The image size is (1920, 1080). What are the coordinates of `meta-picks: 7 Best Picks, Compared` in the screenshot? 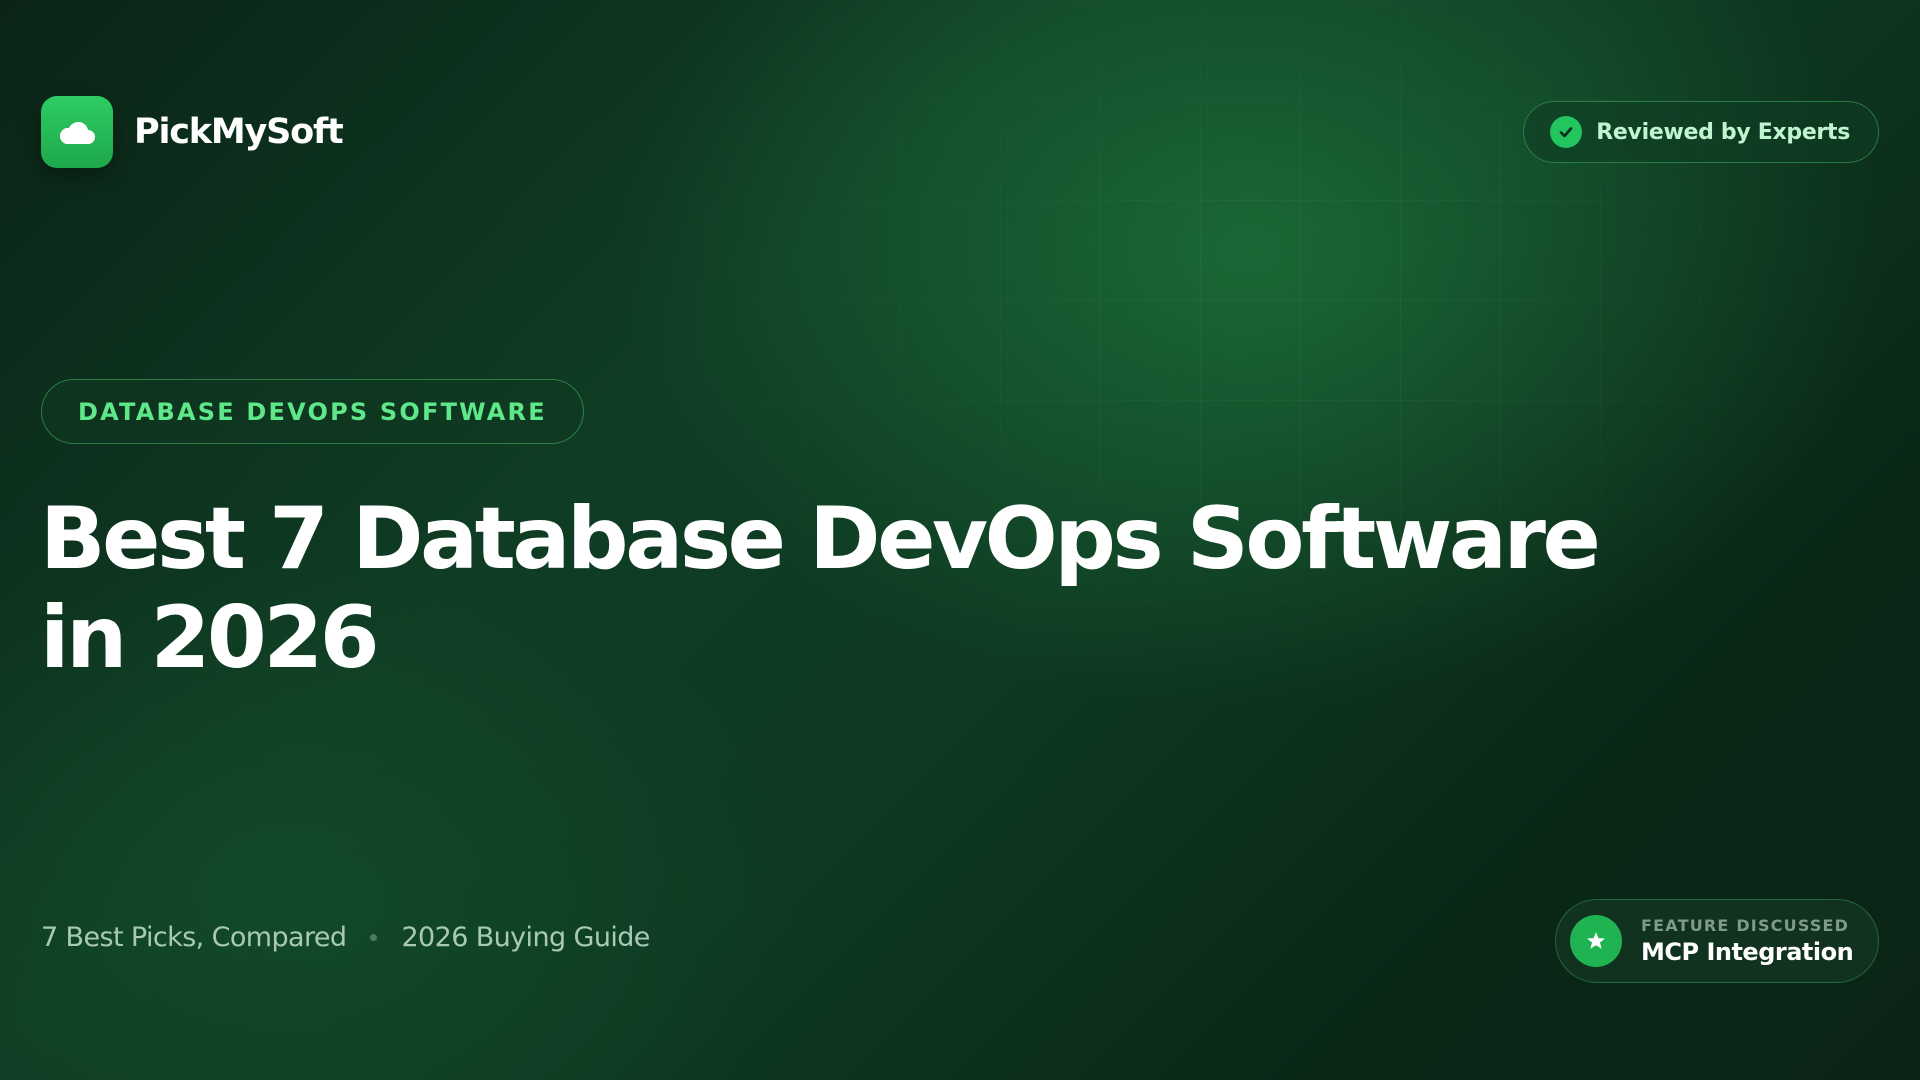 It's located at (194, 937).